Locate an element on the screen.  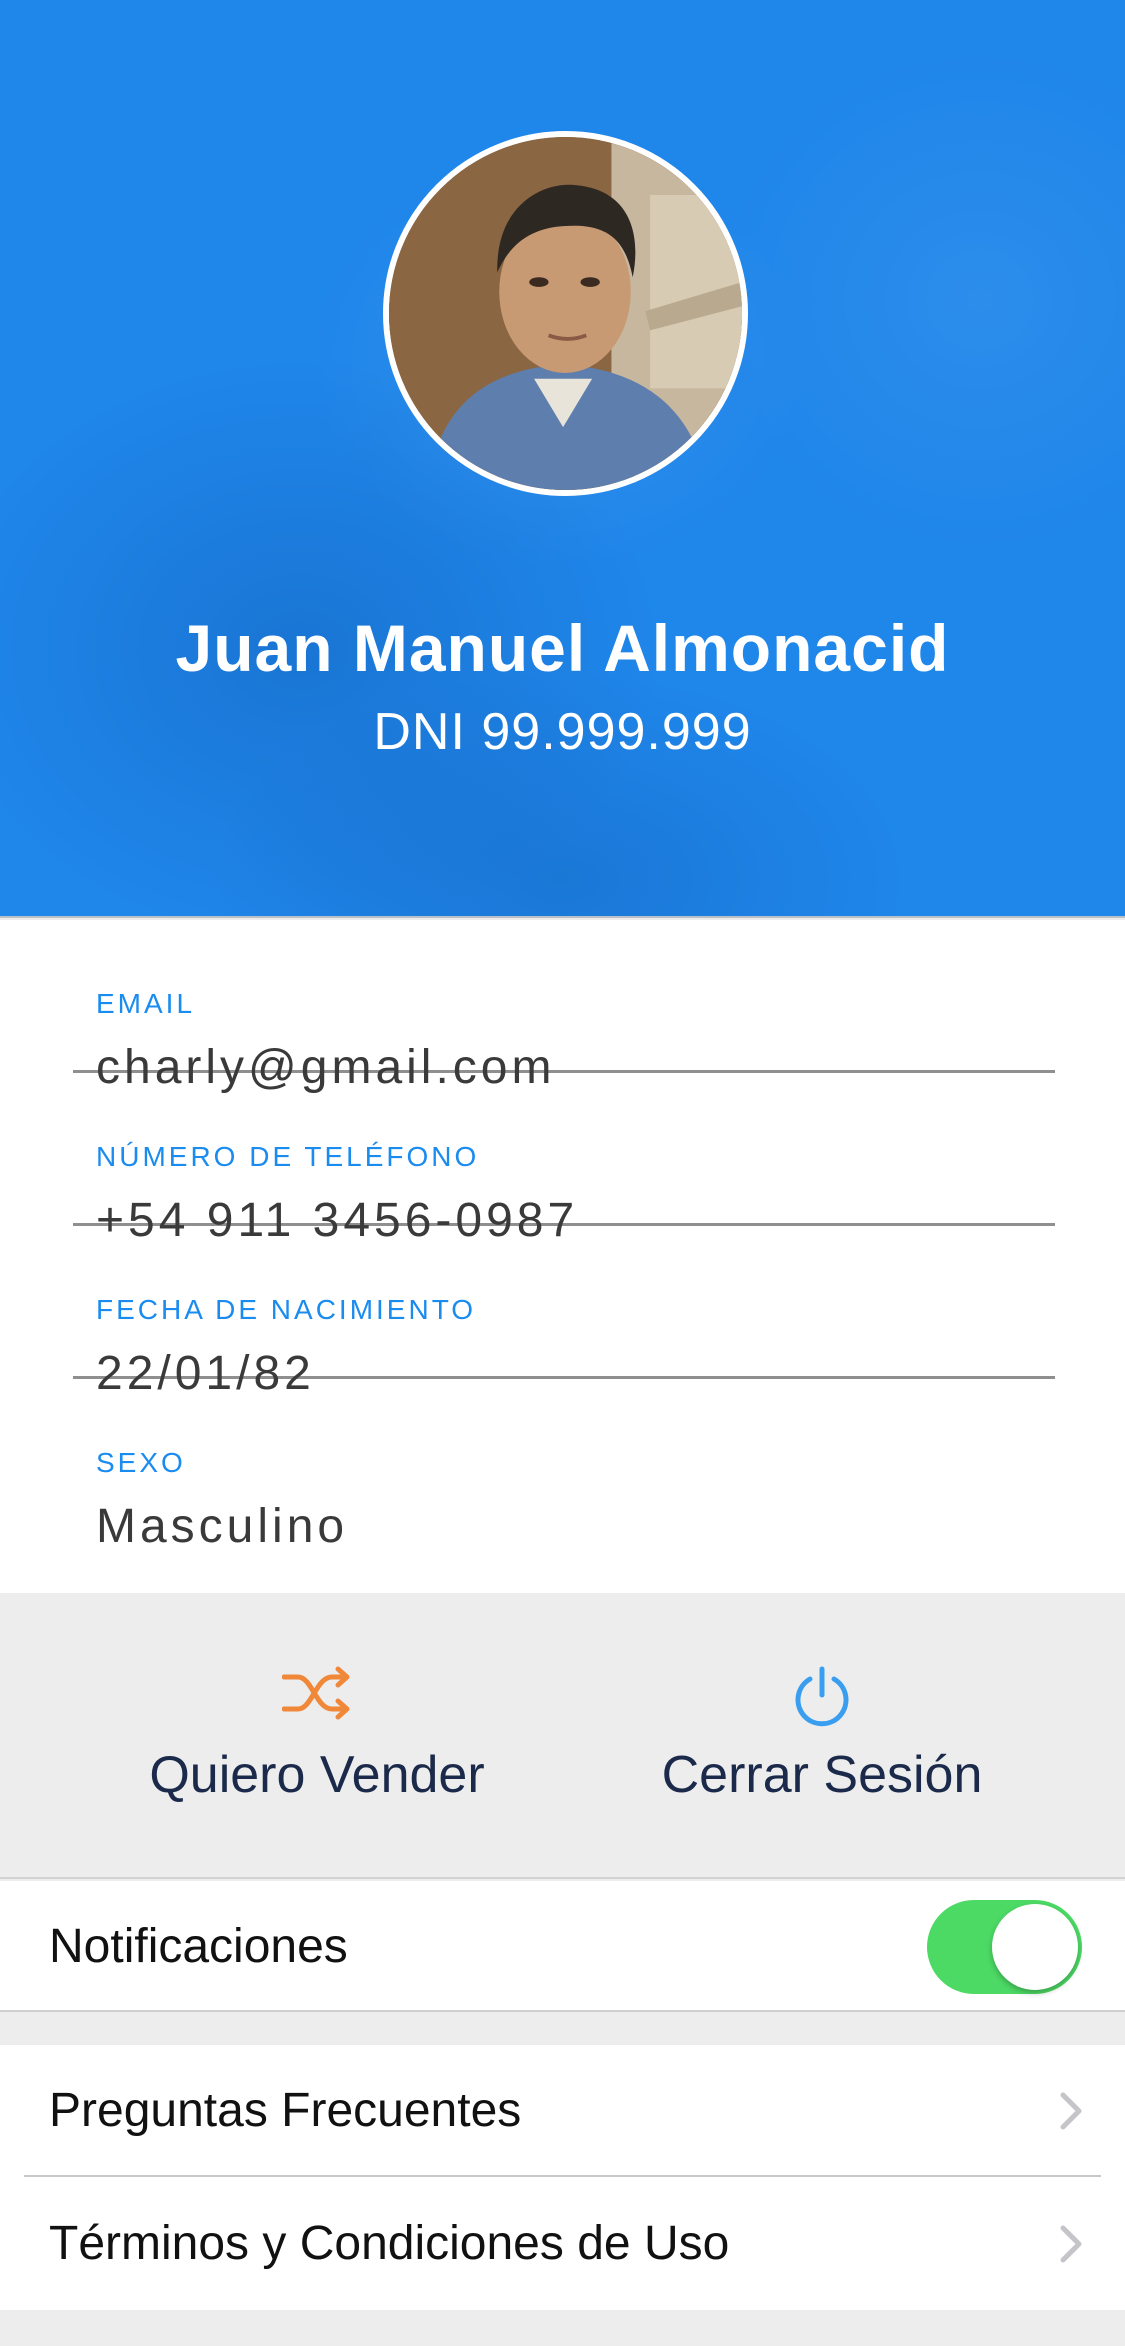
birthdate-field: FECHA DE NACIMIENTO 22/01/82 is located at coordinates (564, 1313).